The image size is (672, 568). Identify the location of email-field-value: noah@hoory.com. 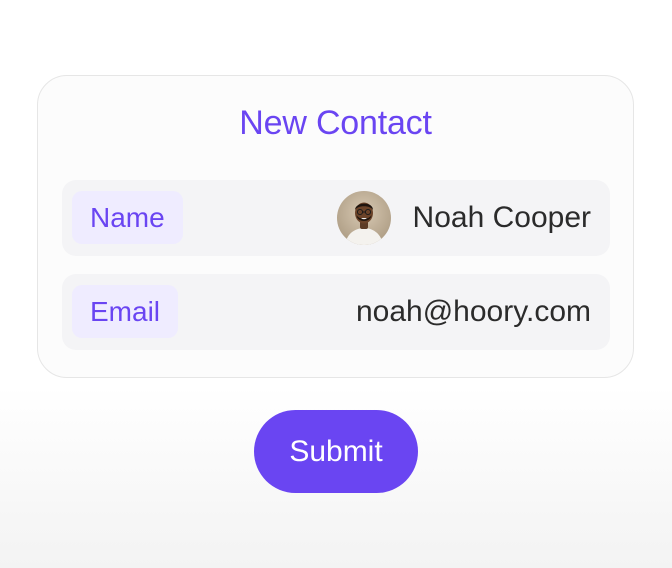
(473, 312).